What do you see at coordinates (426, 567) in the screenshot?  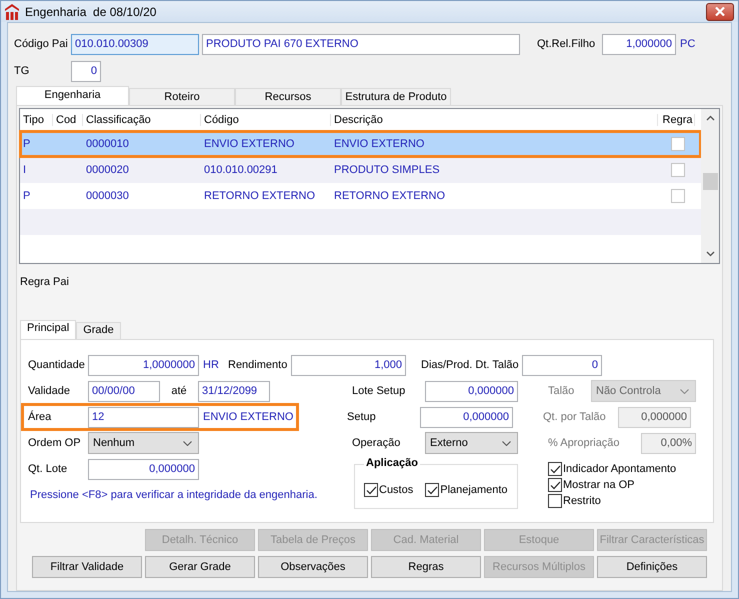 I see `action-button: Regras` at bounding box center [426, 567].